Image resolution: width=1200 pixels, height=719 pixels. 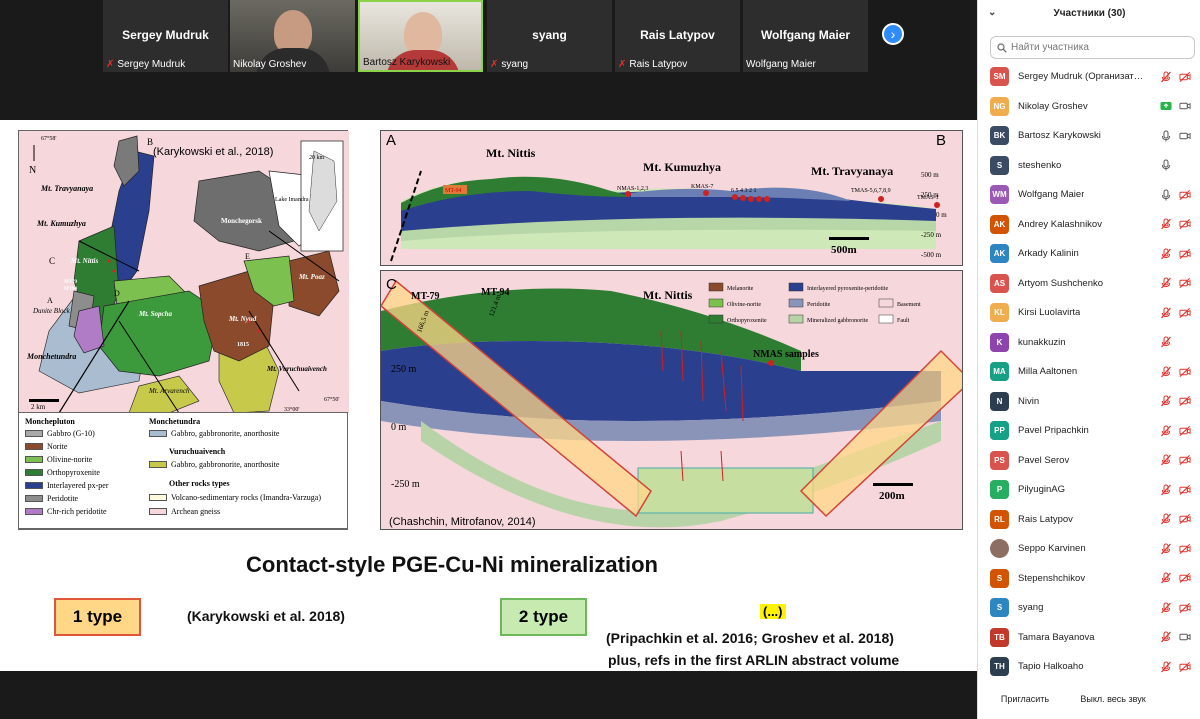 I want to click on participant-row: TH Tapio Halkoaho, so click(x=1089, y=667).